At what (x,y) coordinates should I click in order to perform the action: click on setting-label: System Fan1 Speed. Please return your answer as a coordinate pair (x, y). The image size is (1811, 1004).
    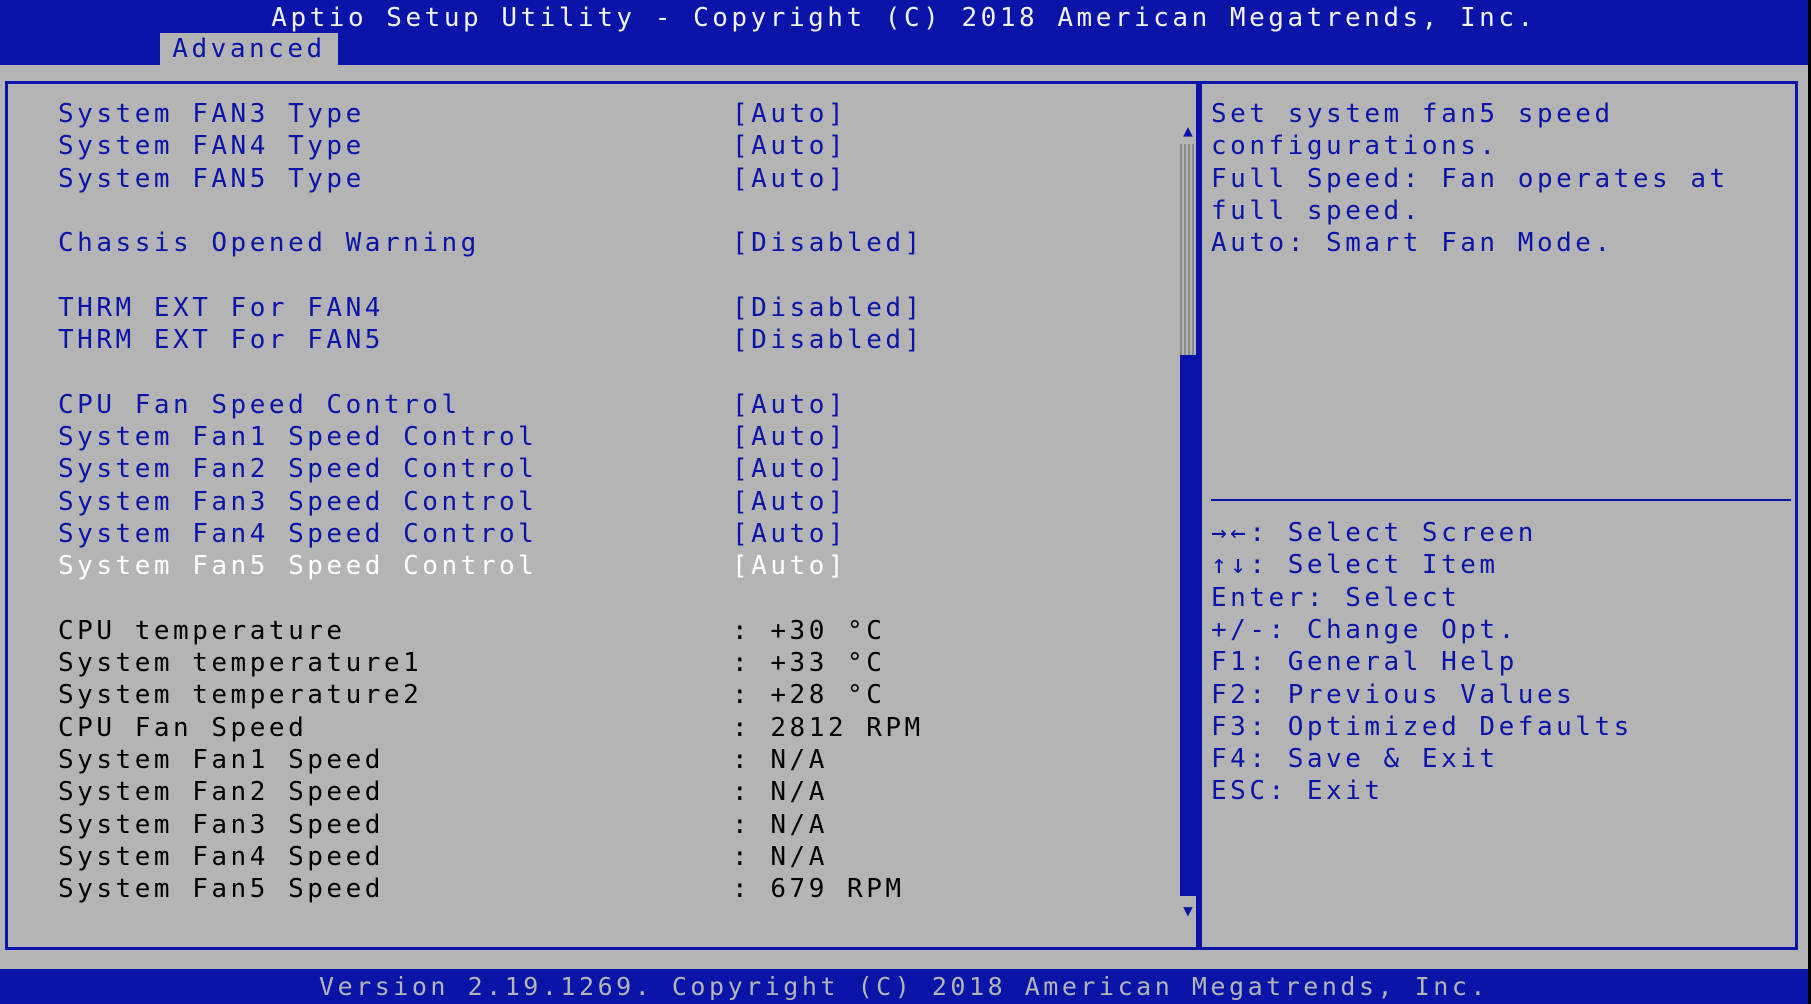
    Looking at the image, I should click on (221, 760).